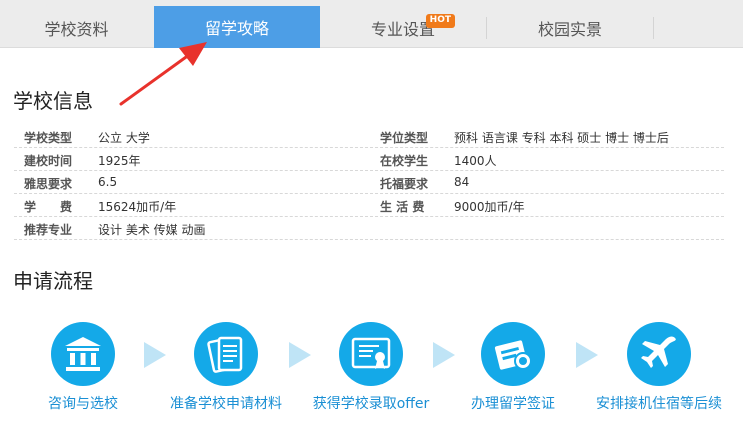 This screenshot has width=743, height=422. What do you see at coordinates (124, 138) in the screenshot?
I see `info-value: 公立 大学` at bounding box center [124, 138].